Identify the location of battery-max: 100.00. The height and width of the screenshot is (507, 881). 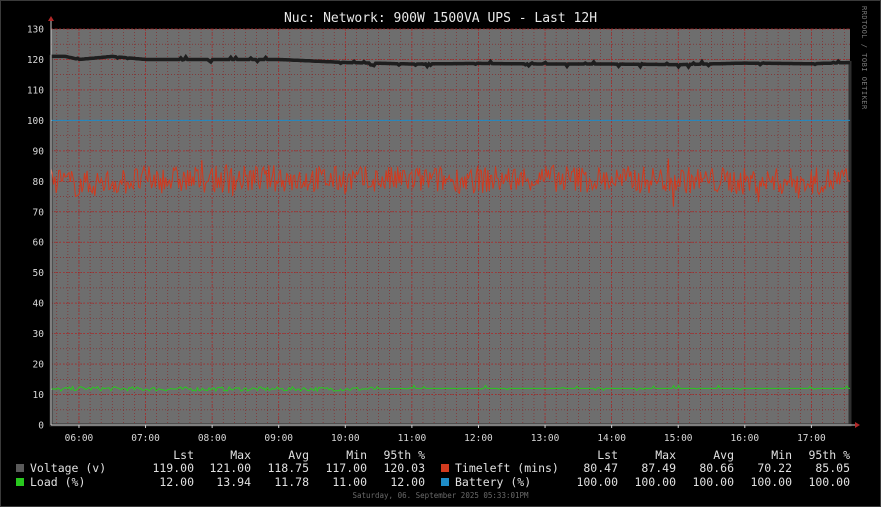
(655, 482).